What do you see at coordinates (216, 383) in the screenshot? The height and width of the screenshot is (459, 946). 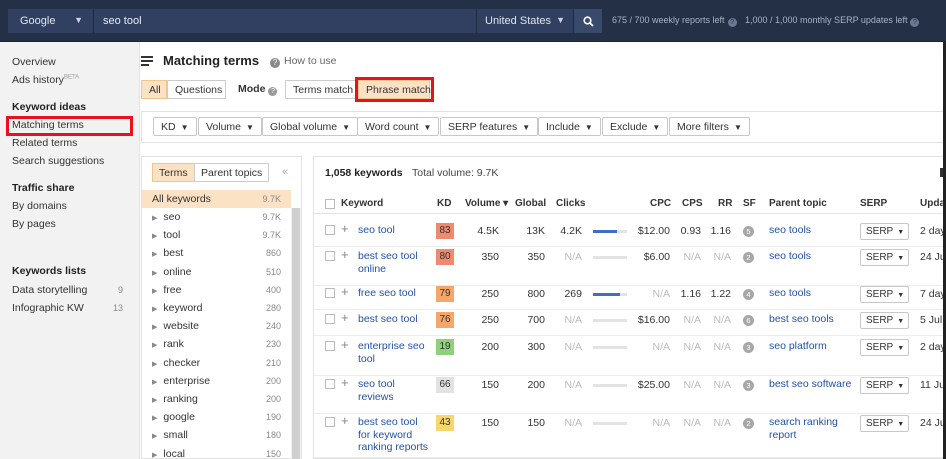 I see `term-row: ▶ enterprise 200` at bounding box center [216, 383].